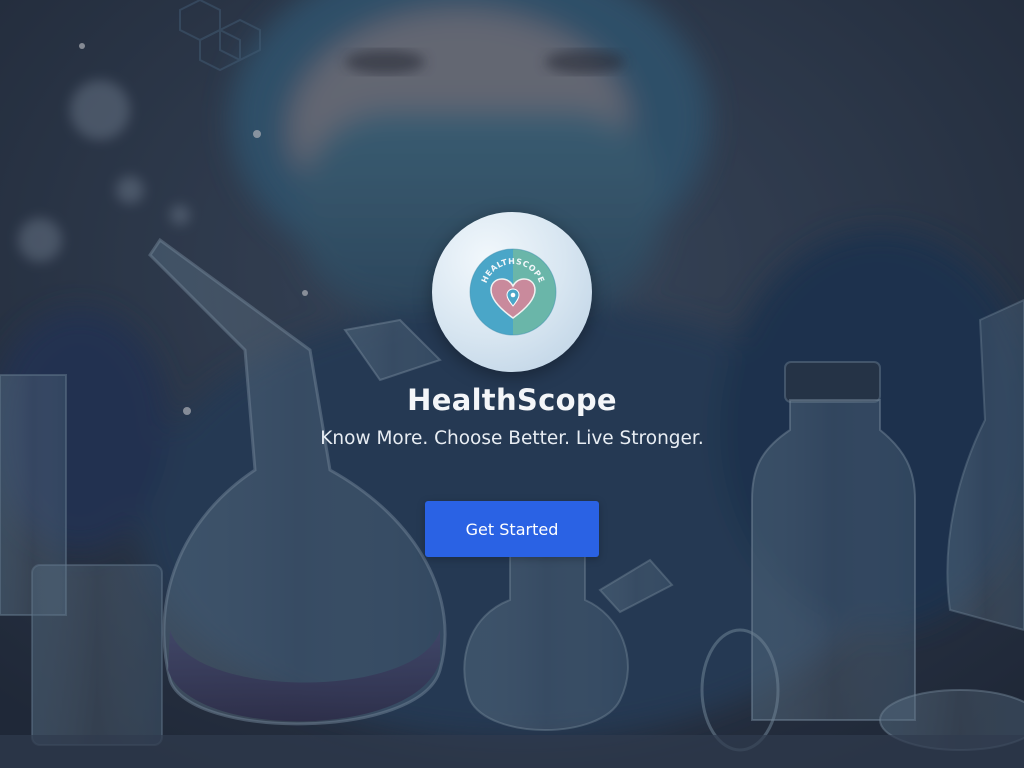  What do you see at coordinates (512, 438) in the screenshot?
I see `tagline: Know More. Choose Better. Live Stronger.` at bounding box center [512, 438].